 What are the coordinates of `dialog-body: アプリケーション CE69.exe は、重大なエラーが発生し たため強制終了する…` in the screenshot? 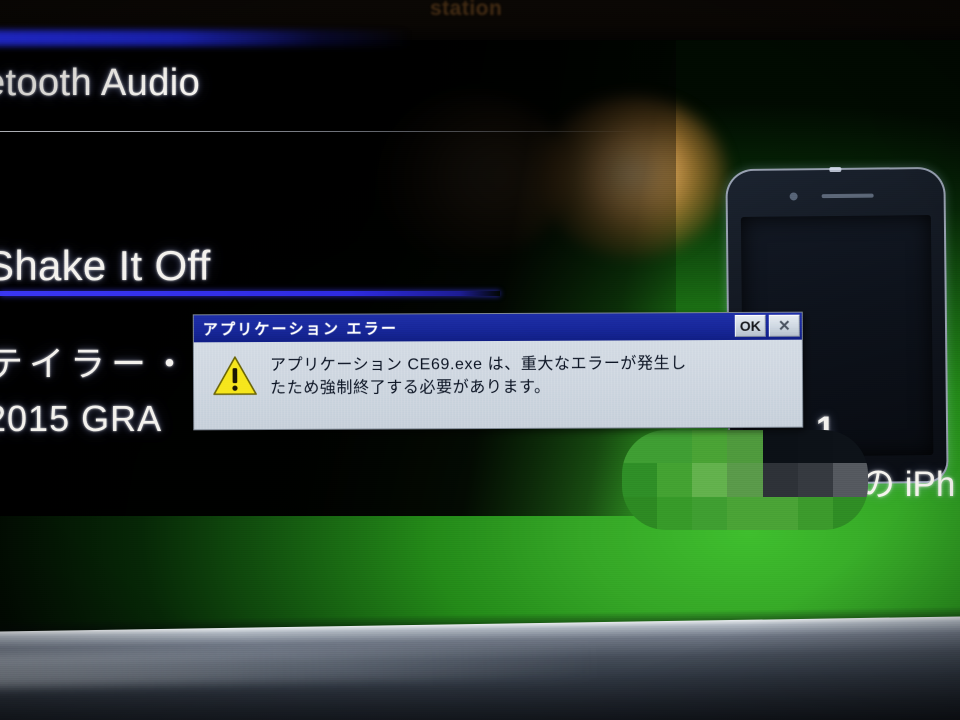 It's located at (498, 384).